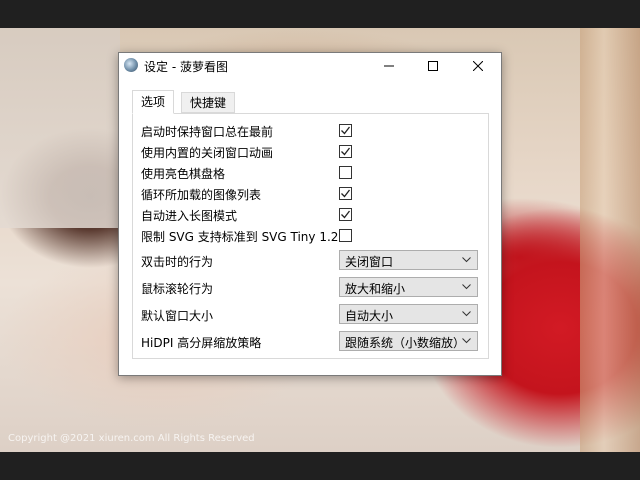  I want to click on checkbox-loop-image-list, so click(345, 193).